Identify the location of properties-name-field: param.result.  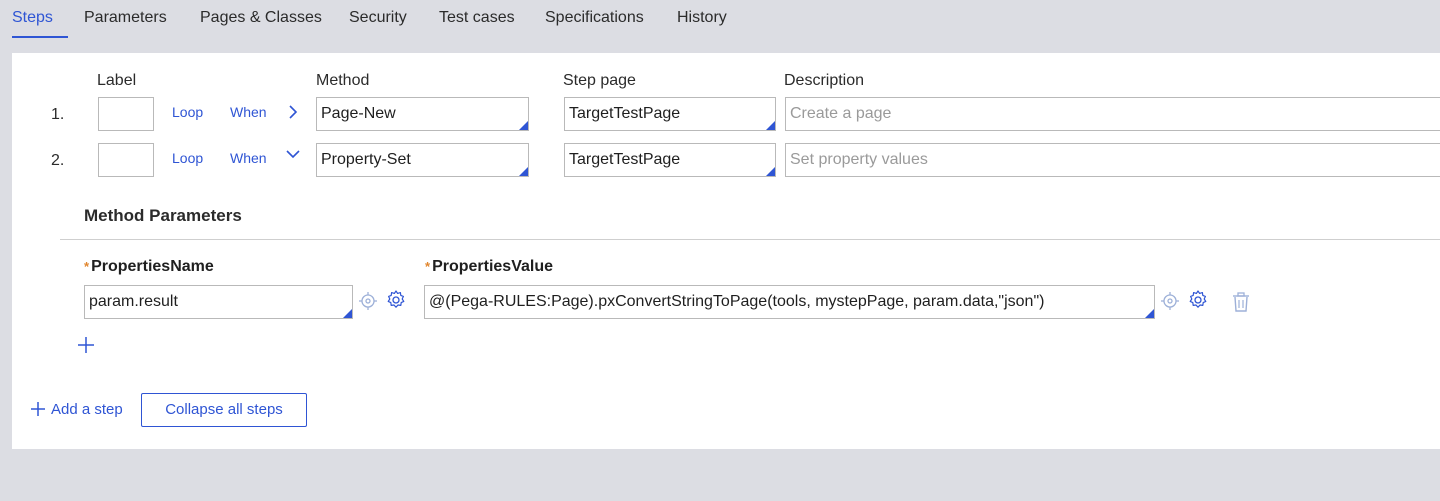
(218, 302).